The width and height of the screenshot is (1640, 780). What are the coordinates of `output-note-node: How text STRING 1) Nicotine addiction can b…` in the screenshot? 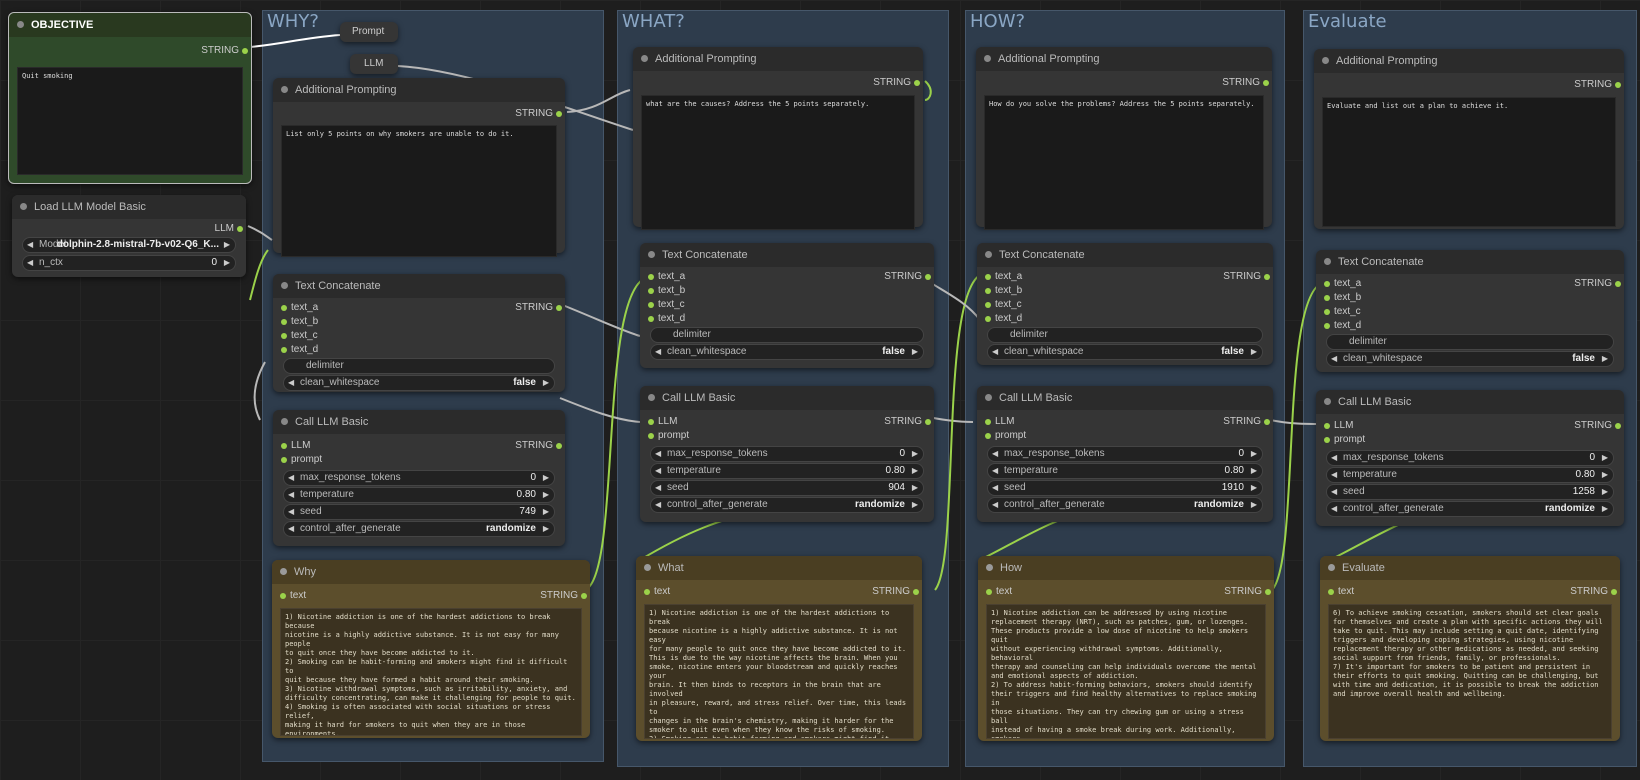 It's located at (1126, 648).